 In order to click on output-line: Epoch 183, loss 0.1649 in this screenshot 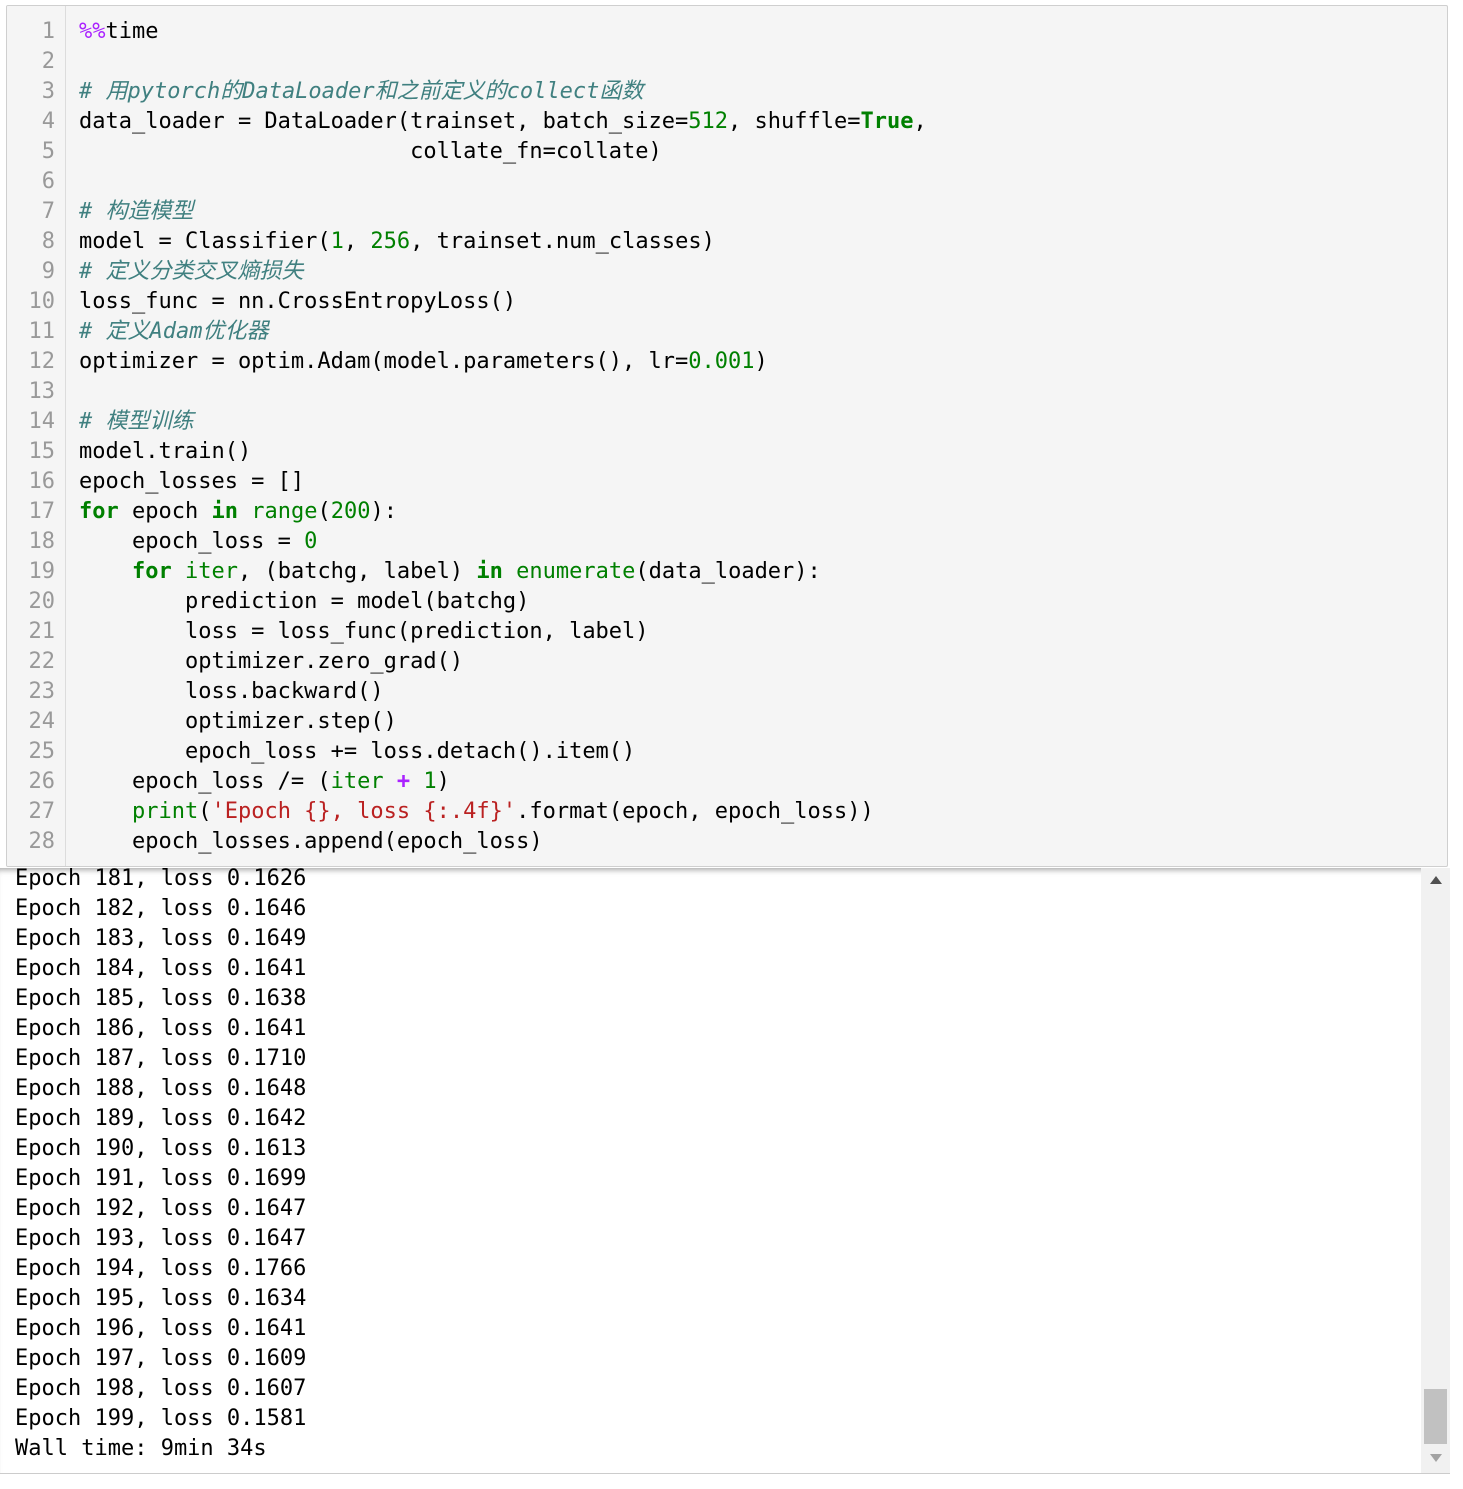, I will do `click(161, 938)`.